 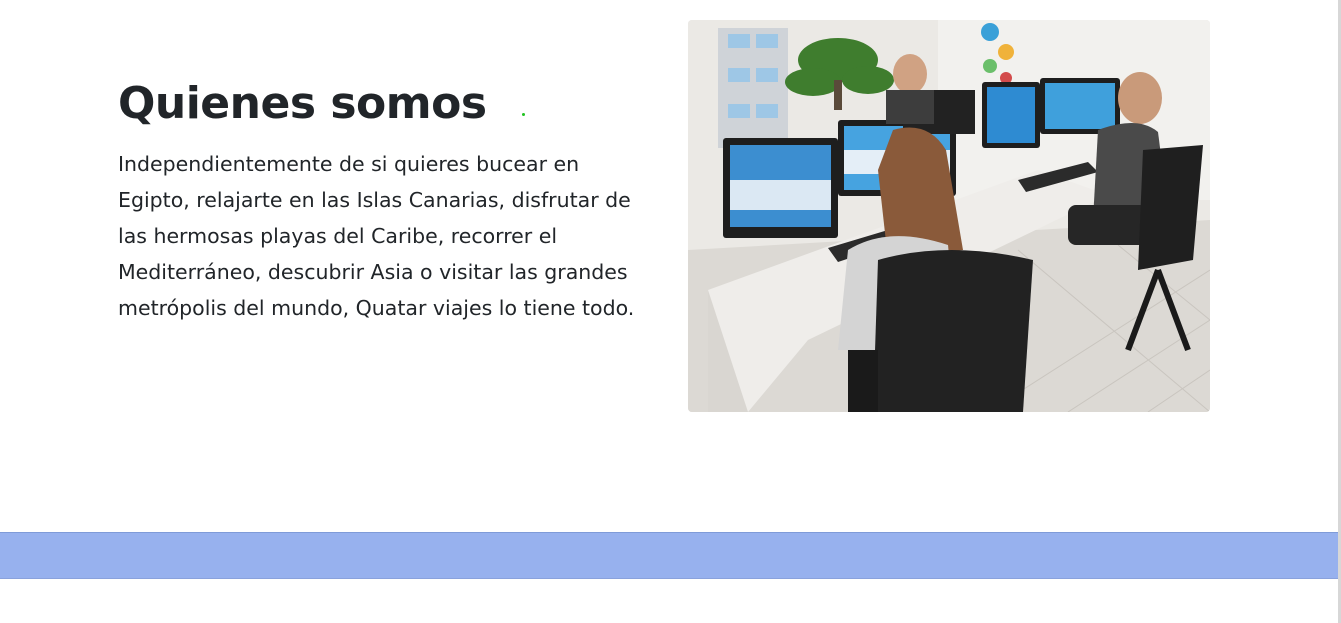 What do you see at coordinates (523, 114) in the screenshot?
I see `accent-dot` at bounding box center [523, 114].